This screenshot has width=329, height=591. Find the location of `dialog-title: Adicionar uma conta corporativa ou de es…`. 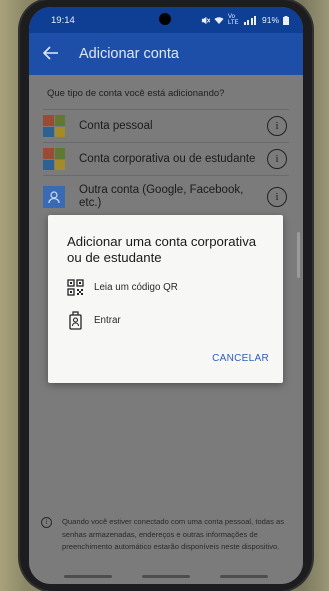

dialog-title: Adicionar uma conta corporativa ou de es… is located at coordinates (162, 249).